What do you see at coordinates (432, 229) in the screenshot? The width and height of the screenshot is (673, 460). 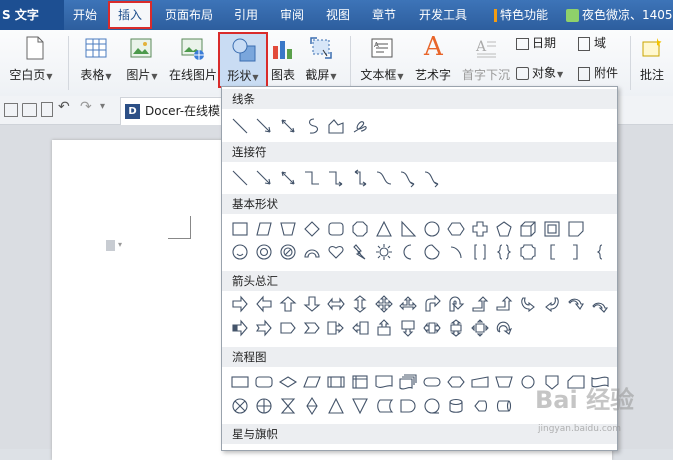 I see `shape-option-circle-icon` at bounding box center [432, 229].